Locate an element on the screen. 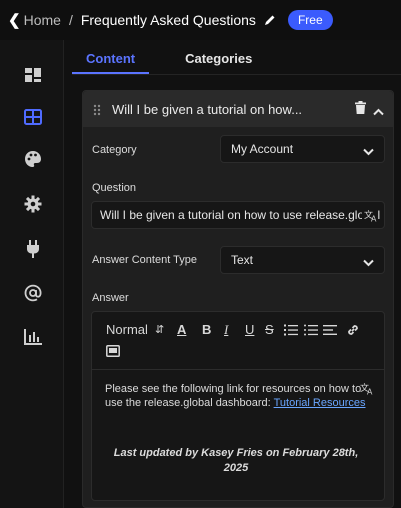 The image size is (401, 508). drag-handle-icon is located at coordinates (97, 112).